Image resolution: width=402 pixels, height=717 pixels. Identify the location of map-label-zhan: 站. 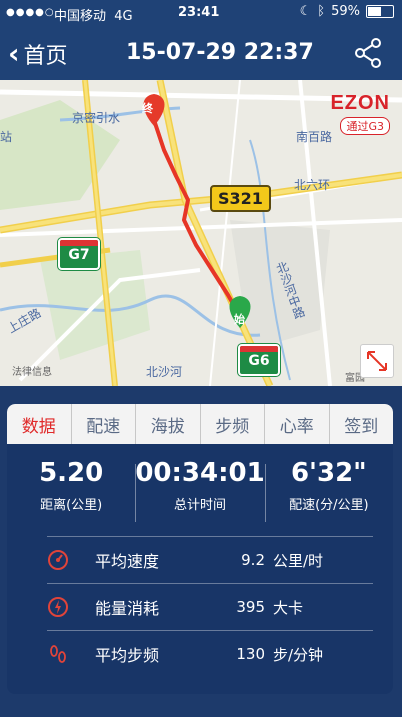
(6, 137).